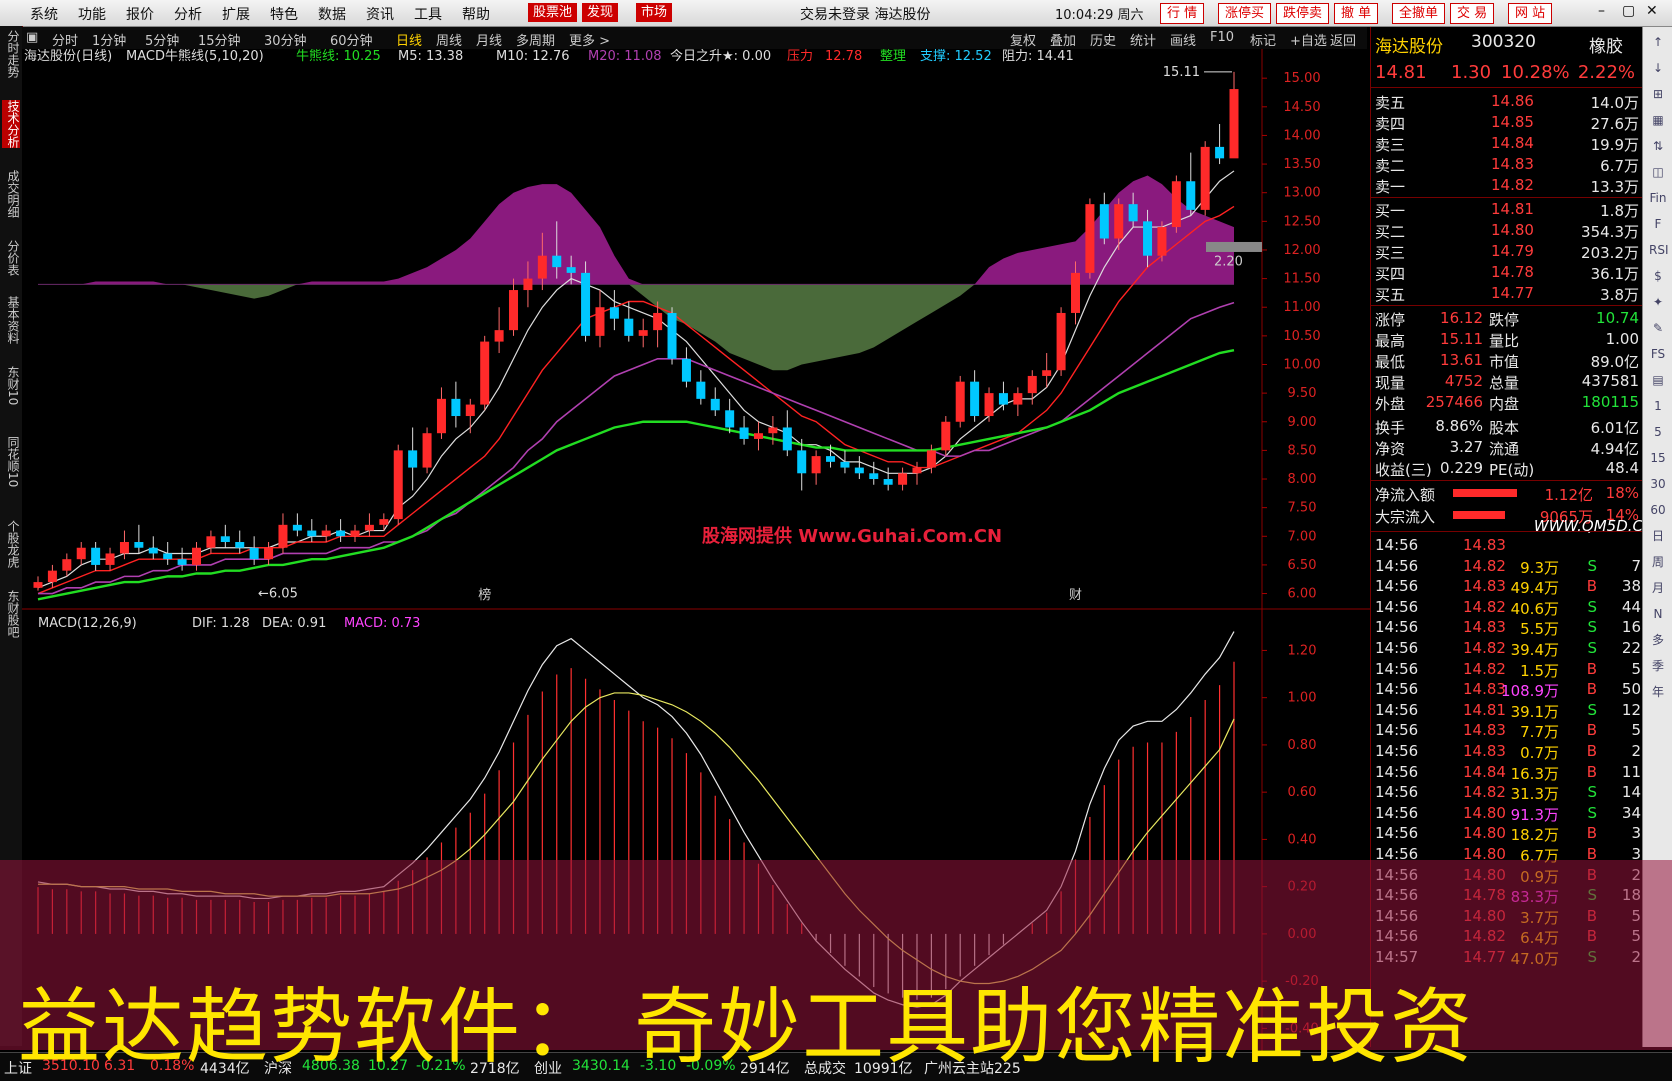 This screenshot has height=1081, width=1672. Describe the element at coordinates (1658, 302) in the screenshot. I see `tool-icon: ✦` at that location.